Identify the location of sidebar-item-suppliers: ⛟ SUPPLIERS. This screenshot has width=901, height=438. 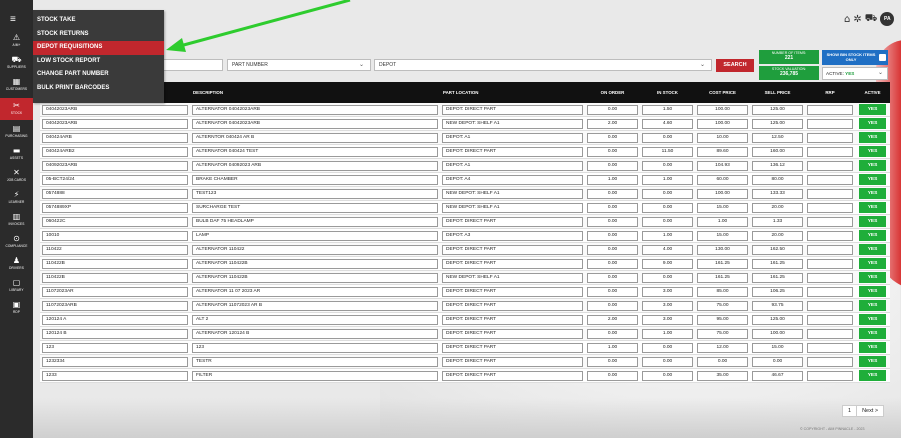
(16, 63).